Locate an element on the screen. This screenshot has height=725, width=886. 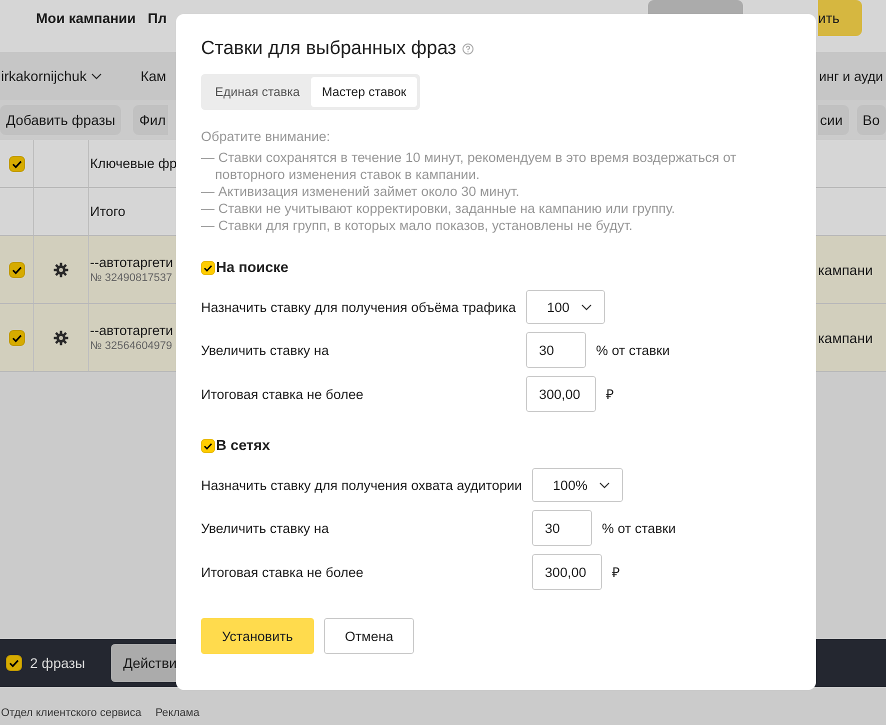
toolbar-button: Фил is located at coordinates (150, 120).